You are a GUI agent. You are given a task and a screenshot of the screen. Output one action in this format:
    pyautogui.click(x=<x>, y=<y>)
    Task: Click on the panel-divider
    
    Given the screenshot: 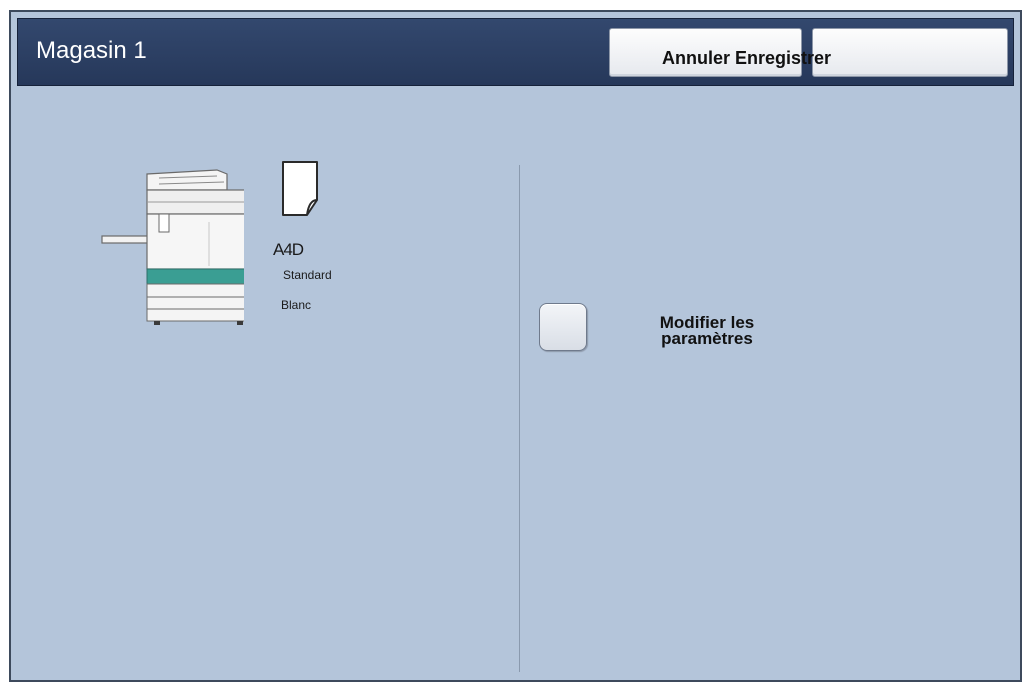 What is the action you would take?
    pyautogui.click(x=519, y=418)
    